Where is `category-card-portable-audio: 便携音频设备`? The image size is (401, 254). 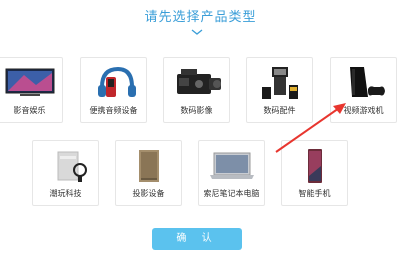
category-card-portable-audio: 便携音频设备 is located at coordinates (113, 90).